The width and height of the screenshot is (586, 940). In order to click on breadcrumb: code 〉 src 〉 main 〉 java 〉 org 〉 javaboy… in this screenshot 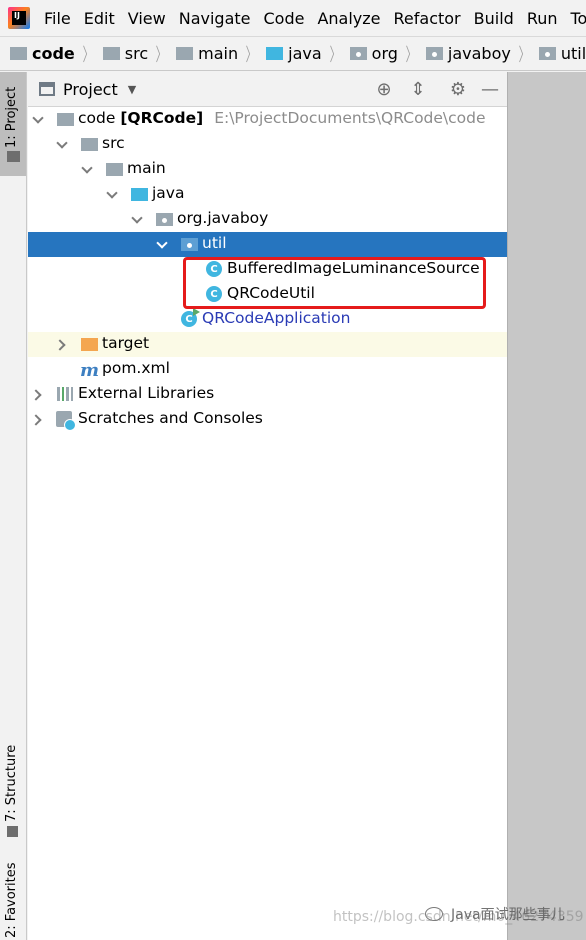, I will do `click(293, 53)`.